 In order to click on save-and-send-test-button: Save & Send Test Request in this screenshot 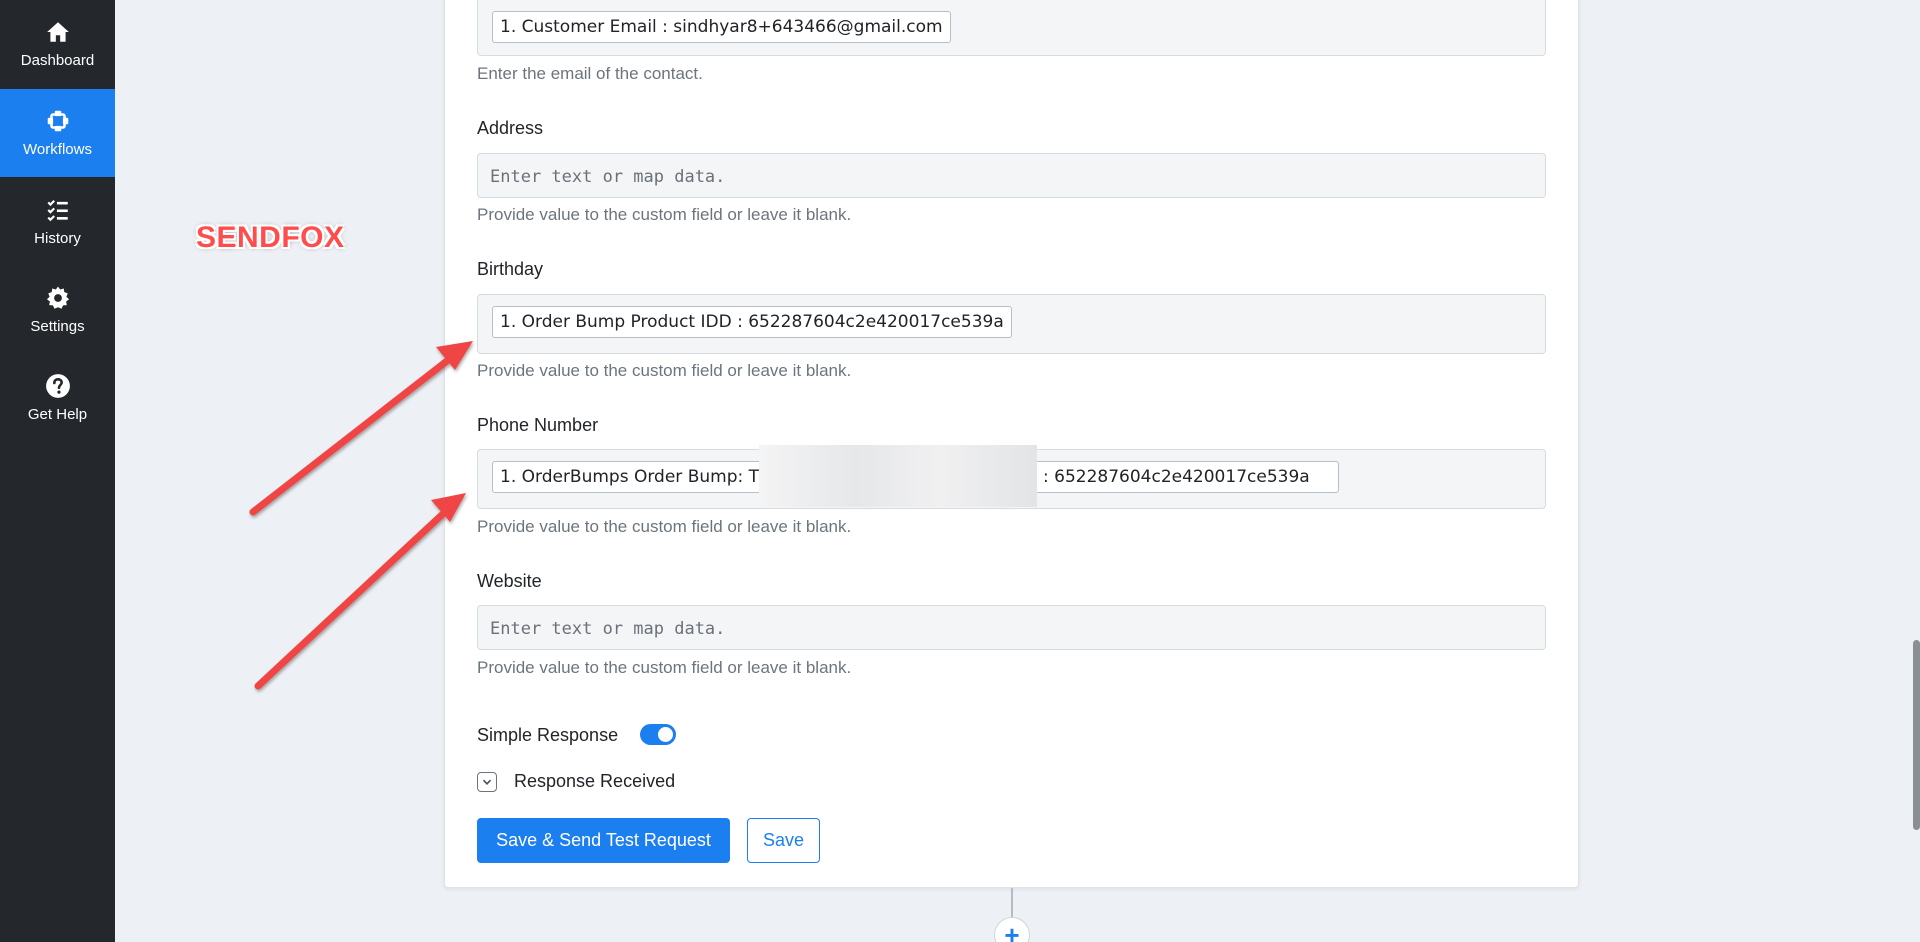, I will do `click(603, 840)`.